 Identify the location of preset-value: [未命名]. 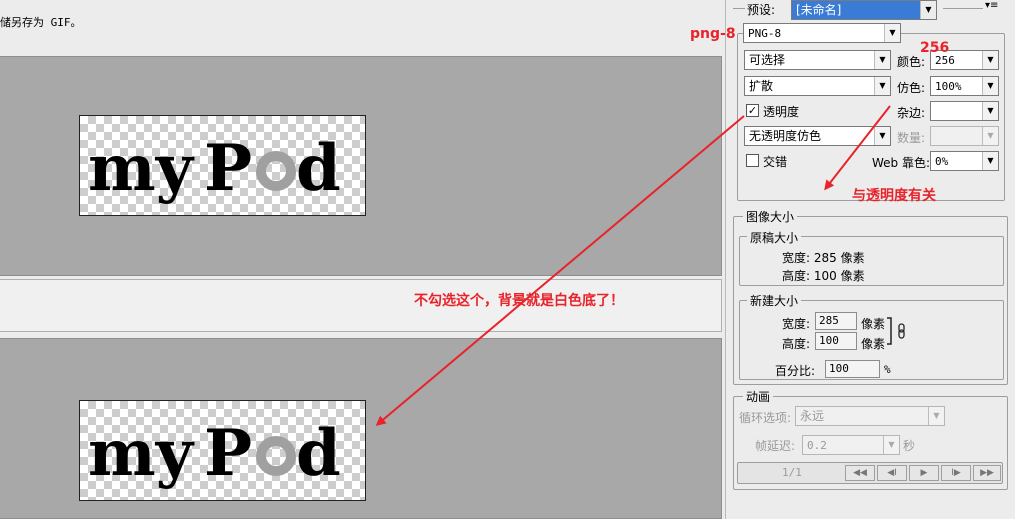
(819, 10).